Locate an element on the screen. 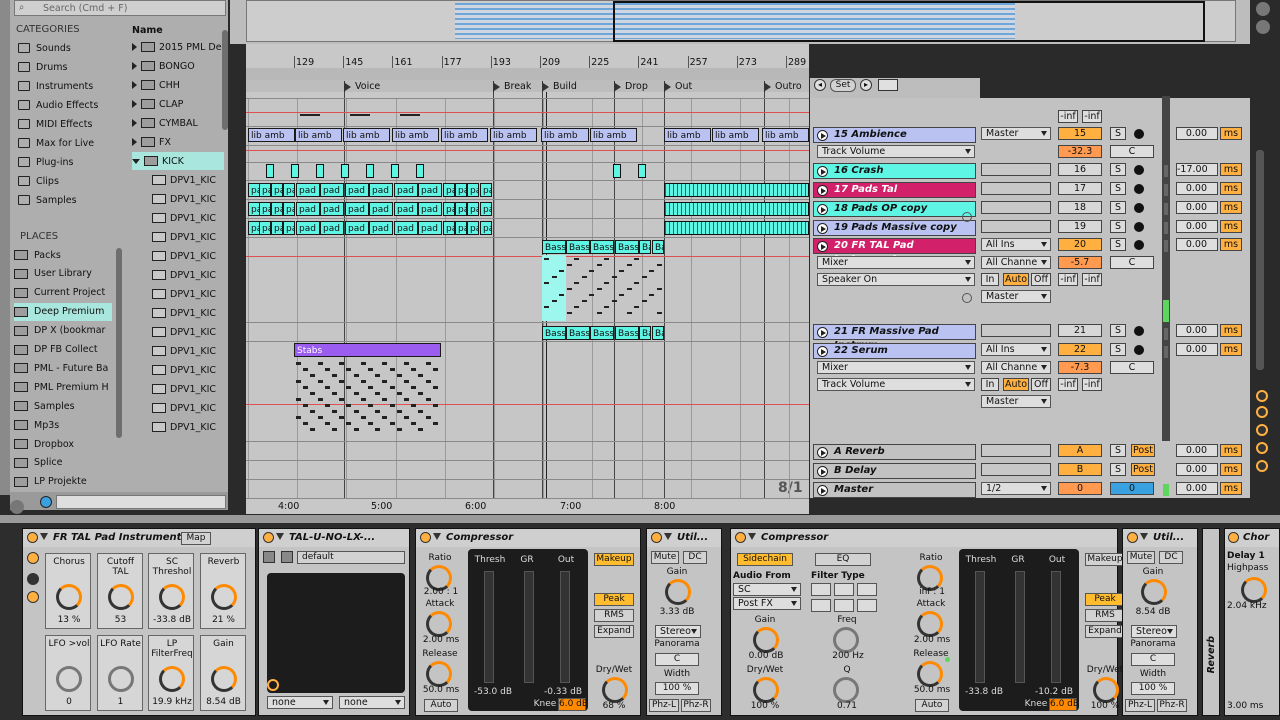  macro-knob-cell: Chorus 13 % is located at coordinates (68, 591).